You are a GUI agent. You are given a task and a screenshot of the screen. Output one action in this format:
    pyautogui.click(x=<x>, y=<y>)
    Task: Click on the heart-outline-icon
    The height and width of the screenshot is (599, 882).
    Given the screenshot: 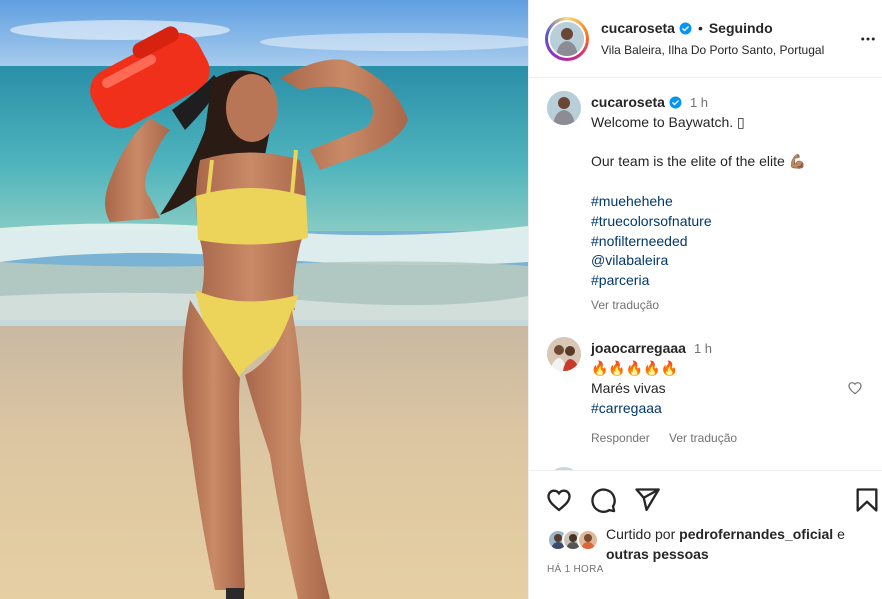 What is the action you would take?
    pyautogui.click(x=855, y=388)
    